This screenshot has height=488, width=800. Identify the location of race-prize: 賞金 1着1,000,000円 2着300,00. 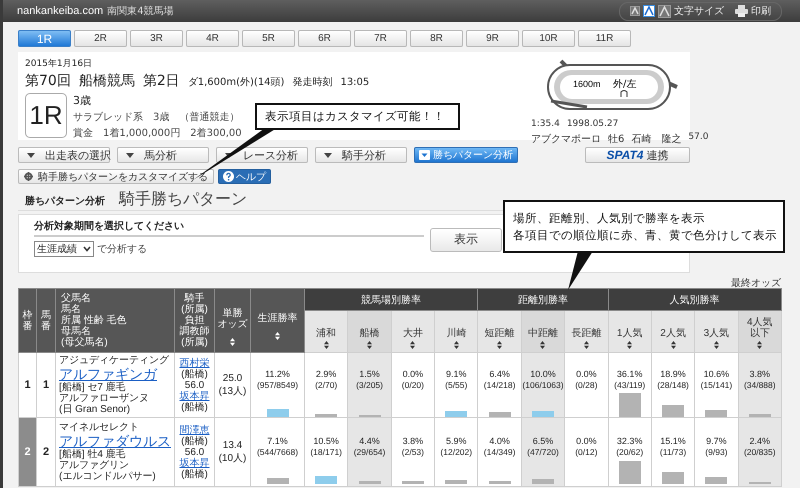
(157, 133).